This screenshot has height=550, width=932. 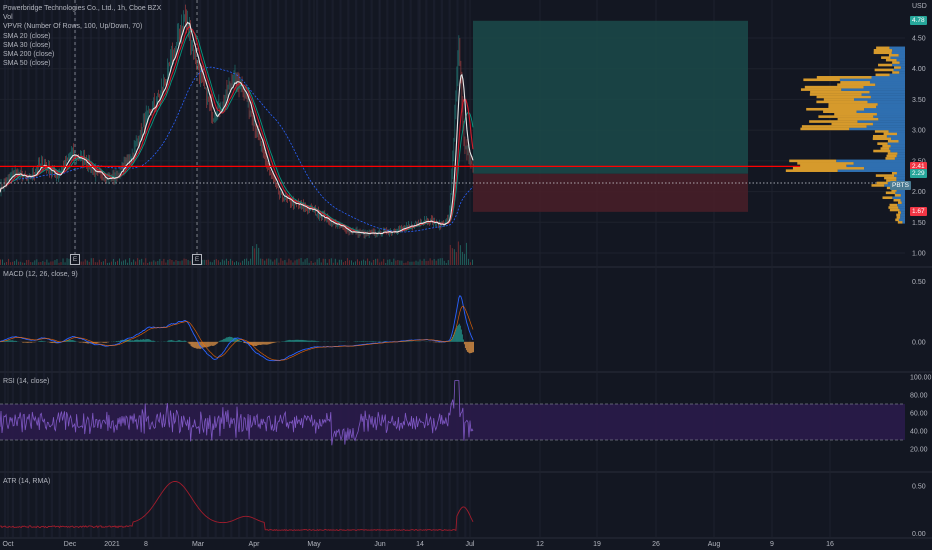 I want to click on price-tick-label: 3.00, so click(x=919, y=131).